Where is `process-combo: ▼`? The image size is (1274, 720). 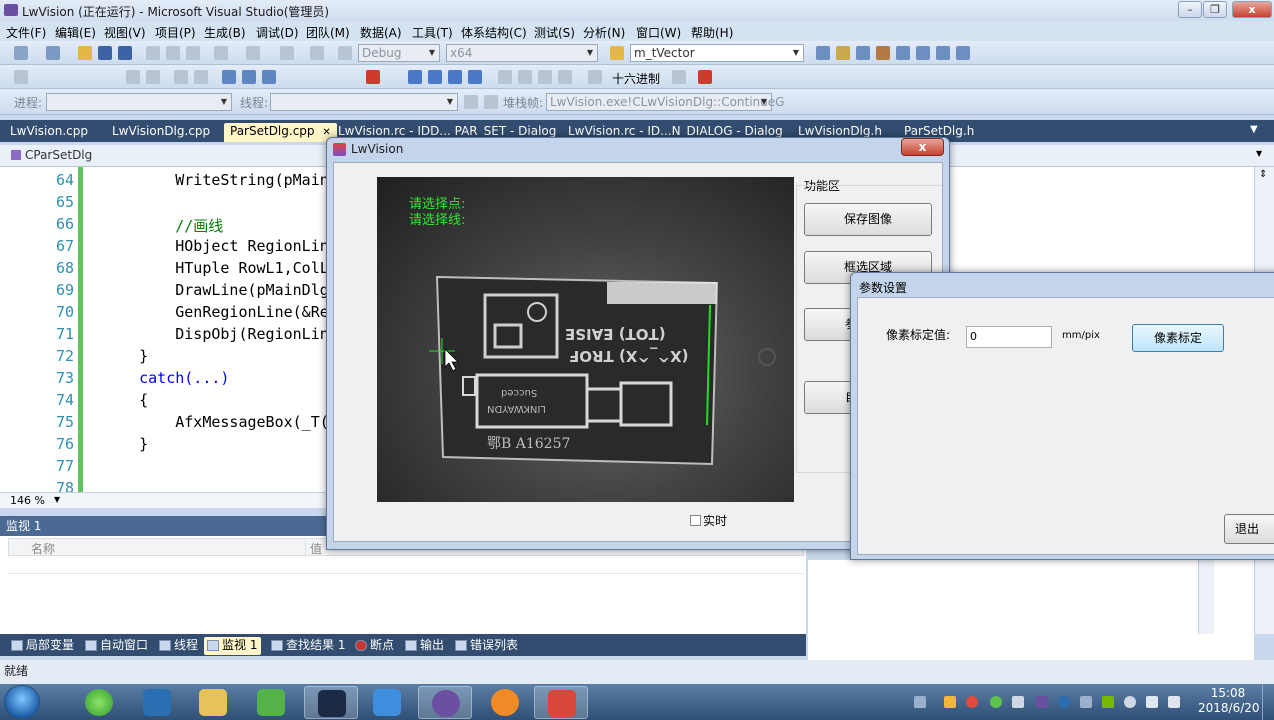
process-combo: ▼ is located at coordinates (139, 102).